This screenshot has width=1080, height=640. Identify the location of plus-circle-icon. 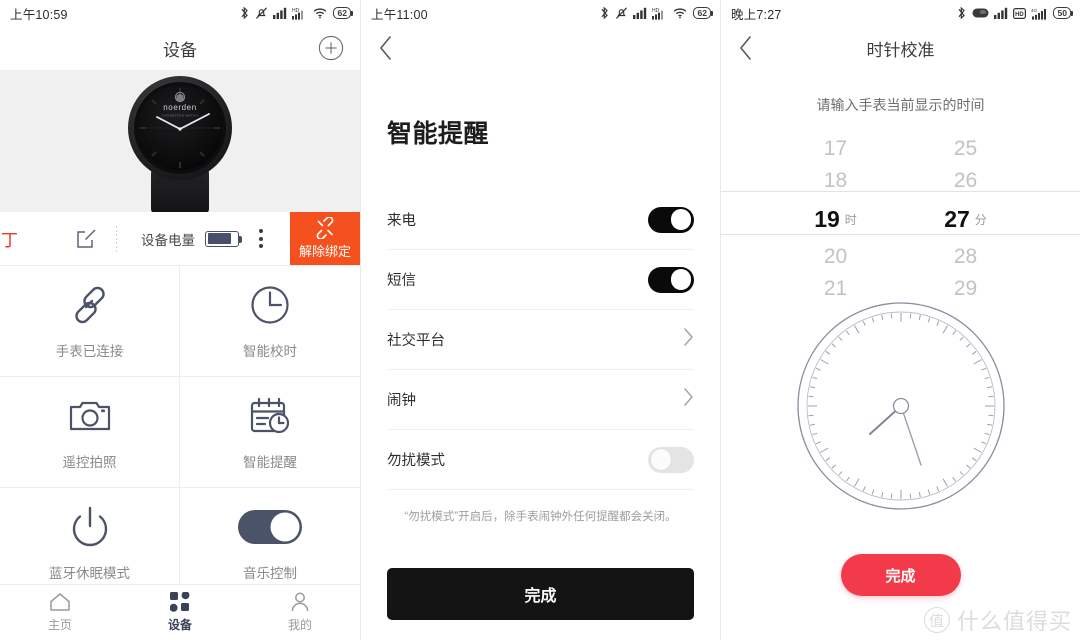
(331, 48).